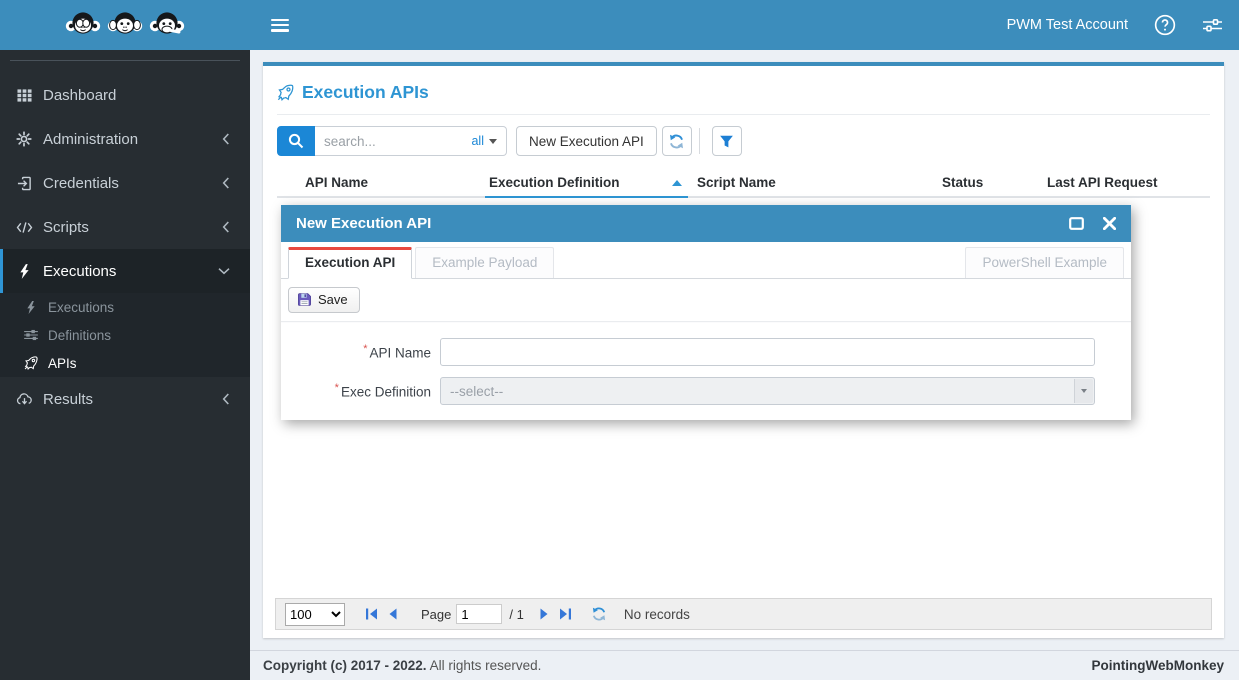  Describe the element at coordinates (280, 25) in the screenshot. I see `hamburger-menu-icon` at that location.